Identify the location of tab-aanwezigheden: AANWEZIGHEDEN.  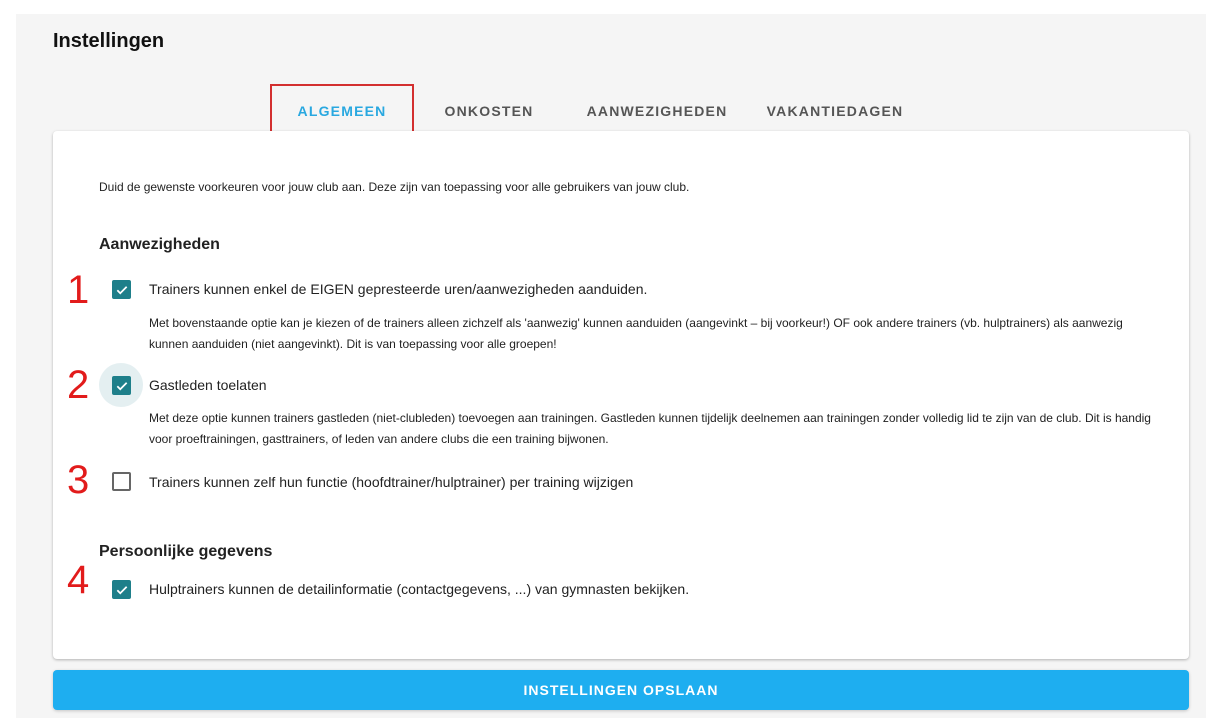
(657, 111).